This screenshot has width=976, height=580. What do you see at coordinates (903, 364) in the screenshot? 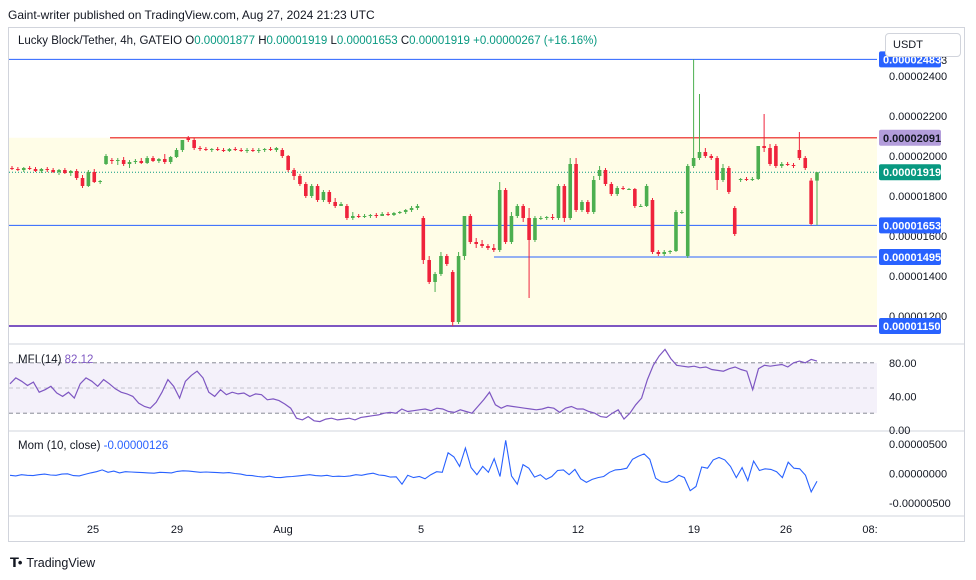
I see `mfi-axis-tick: 80.00` at bounding box center [903, 364].